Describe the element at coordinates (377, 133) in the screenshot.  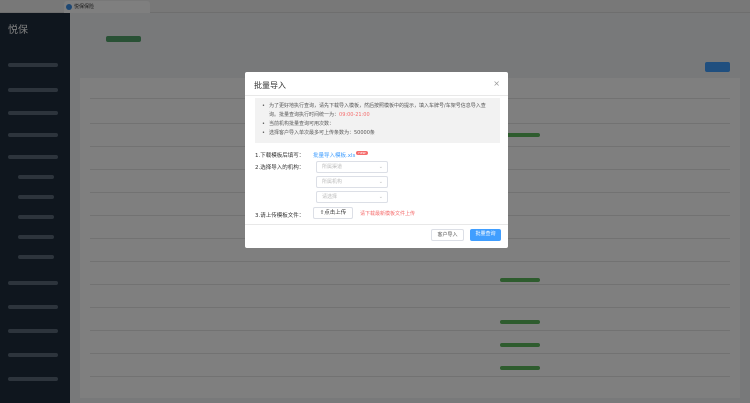
I see `info-line: 选择客户导入单次最多可上传条数为：50000条` at that location.